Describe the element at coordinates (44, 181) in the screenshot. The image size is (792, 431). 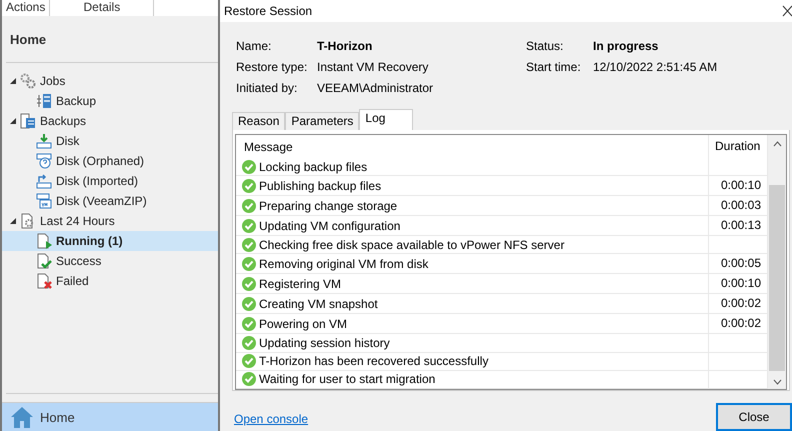
I see `disk-arrow-icon` at that location.